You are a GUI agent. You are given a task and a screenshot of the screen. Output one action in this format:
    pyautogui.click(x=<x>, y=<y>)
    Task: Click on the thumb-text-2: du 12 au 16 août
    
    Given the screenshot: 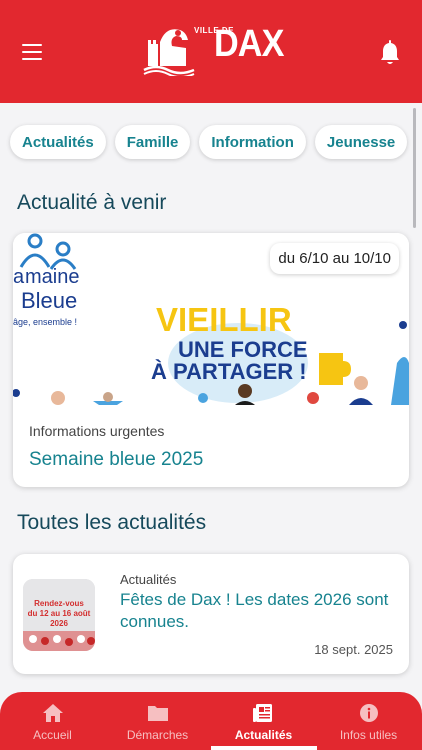 What is the action you would take?
    pyautogui.click(x=59, y=613)
    